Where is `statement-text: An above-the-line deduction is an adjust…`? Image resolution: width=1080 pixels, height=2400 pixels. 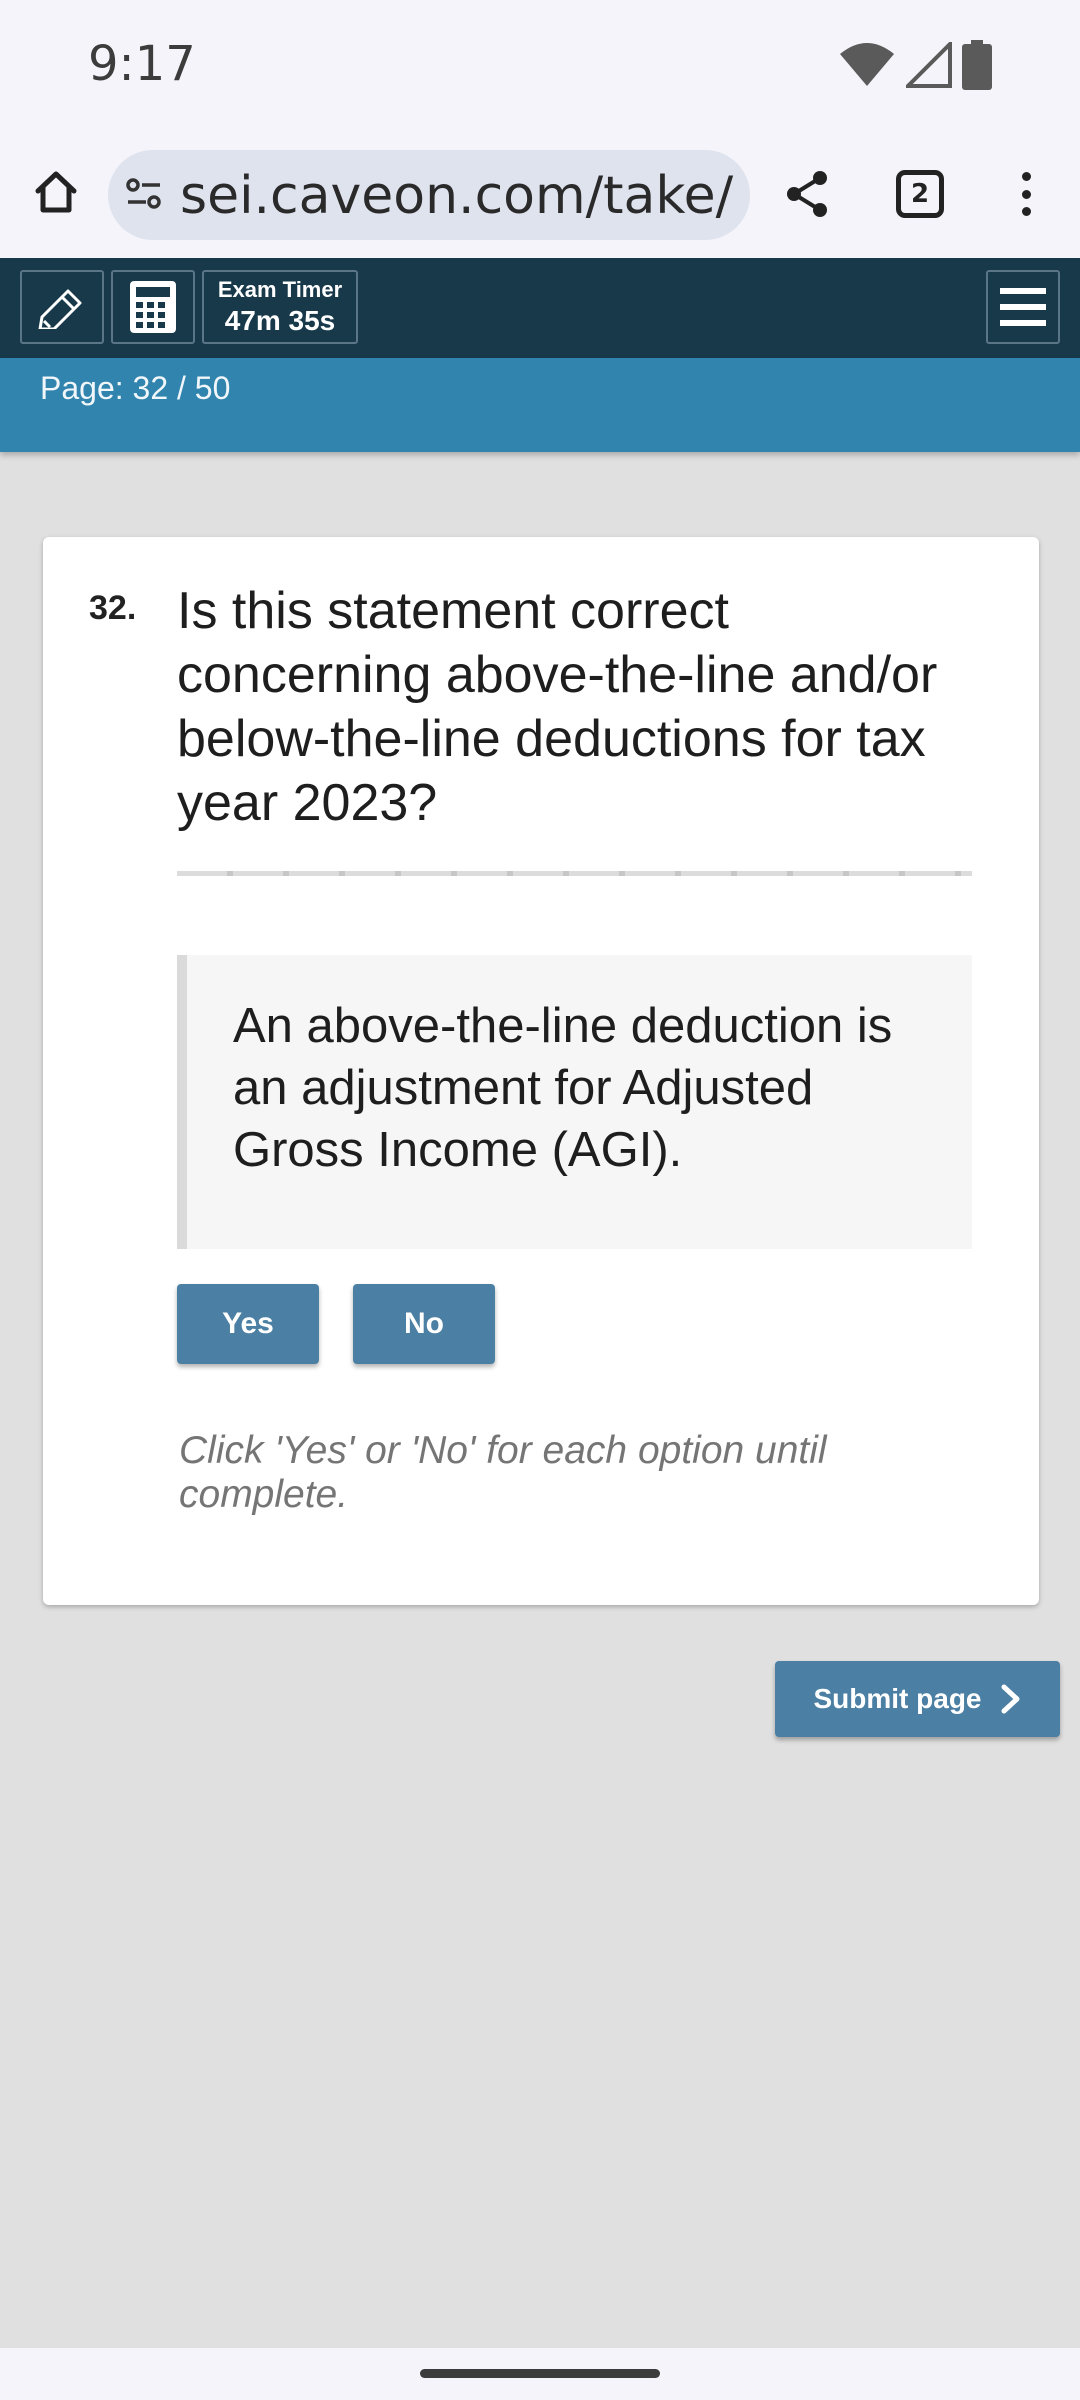
statement-text: An above-the-line deduction is an adjust… is located at coordinates (563, 1088).